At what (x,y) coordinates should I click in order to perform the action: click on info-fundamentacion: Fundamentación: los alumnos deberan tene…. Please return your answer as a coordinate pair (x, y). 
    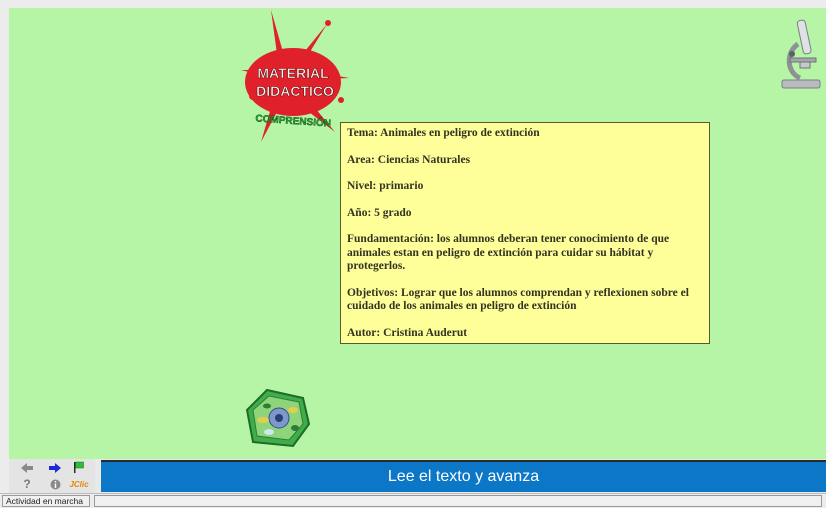
    Looking at the image, I should click on (508, 252).